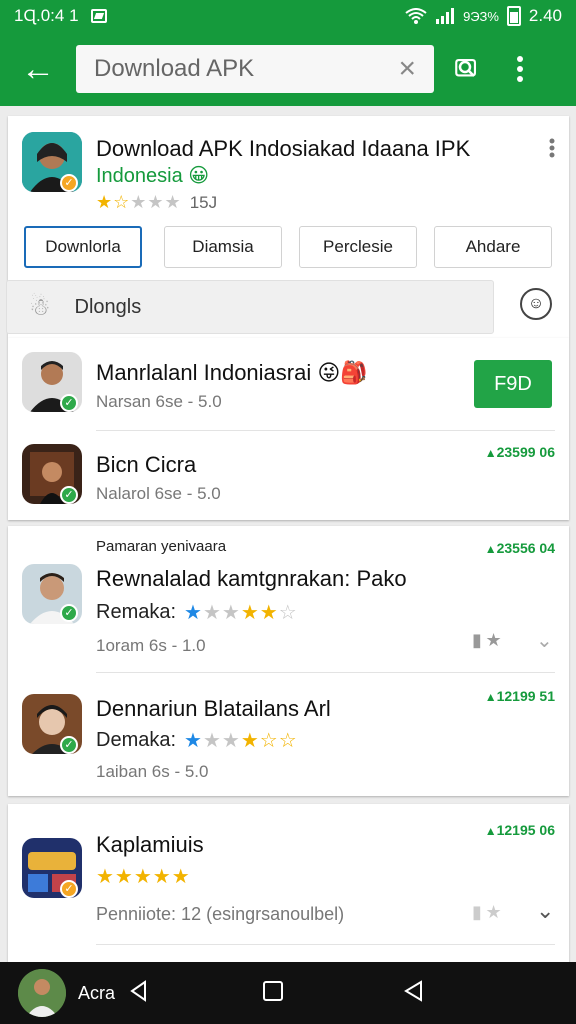 The height and width of the screenshot is (1024, 576). Describe the element at coordinates (213, 709) in the screenshot. I see `app-title: Dennariun Blatailans Arl` at that location.